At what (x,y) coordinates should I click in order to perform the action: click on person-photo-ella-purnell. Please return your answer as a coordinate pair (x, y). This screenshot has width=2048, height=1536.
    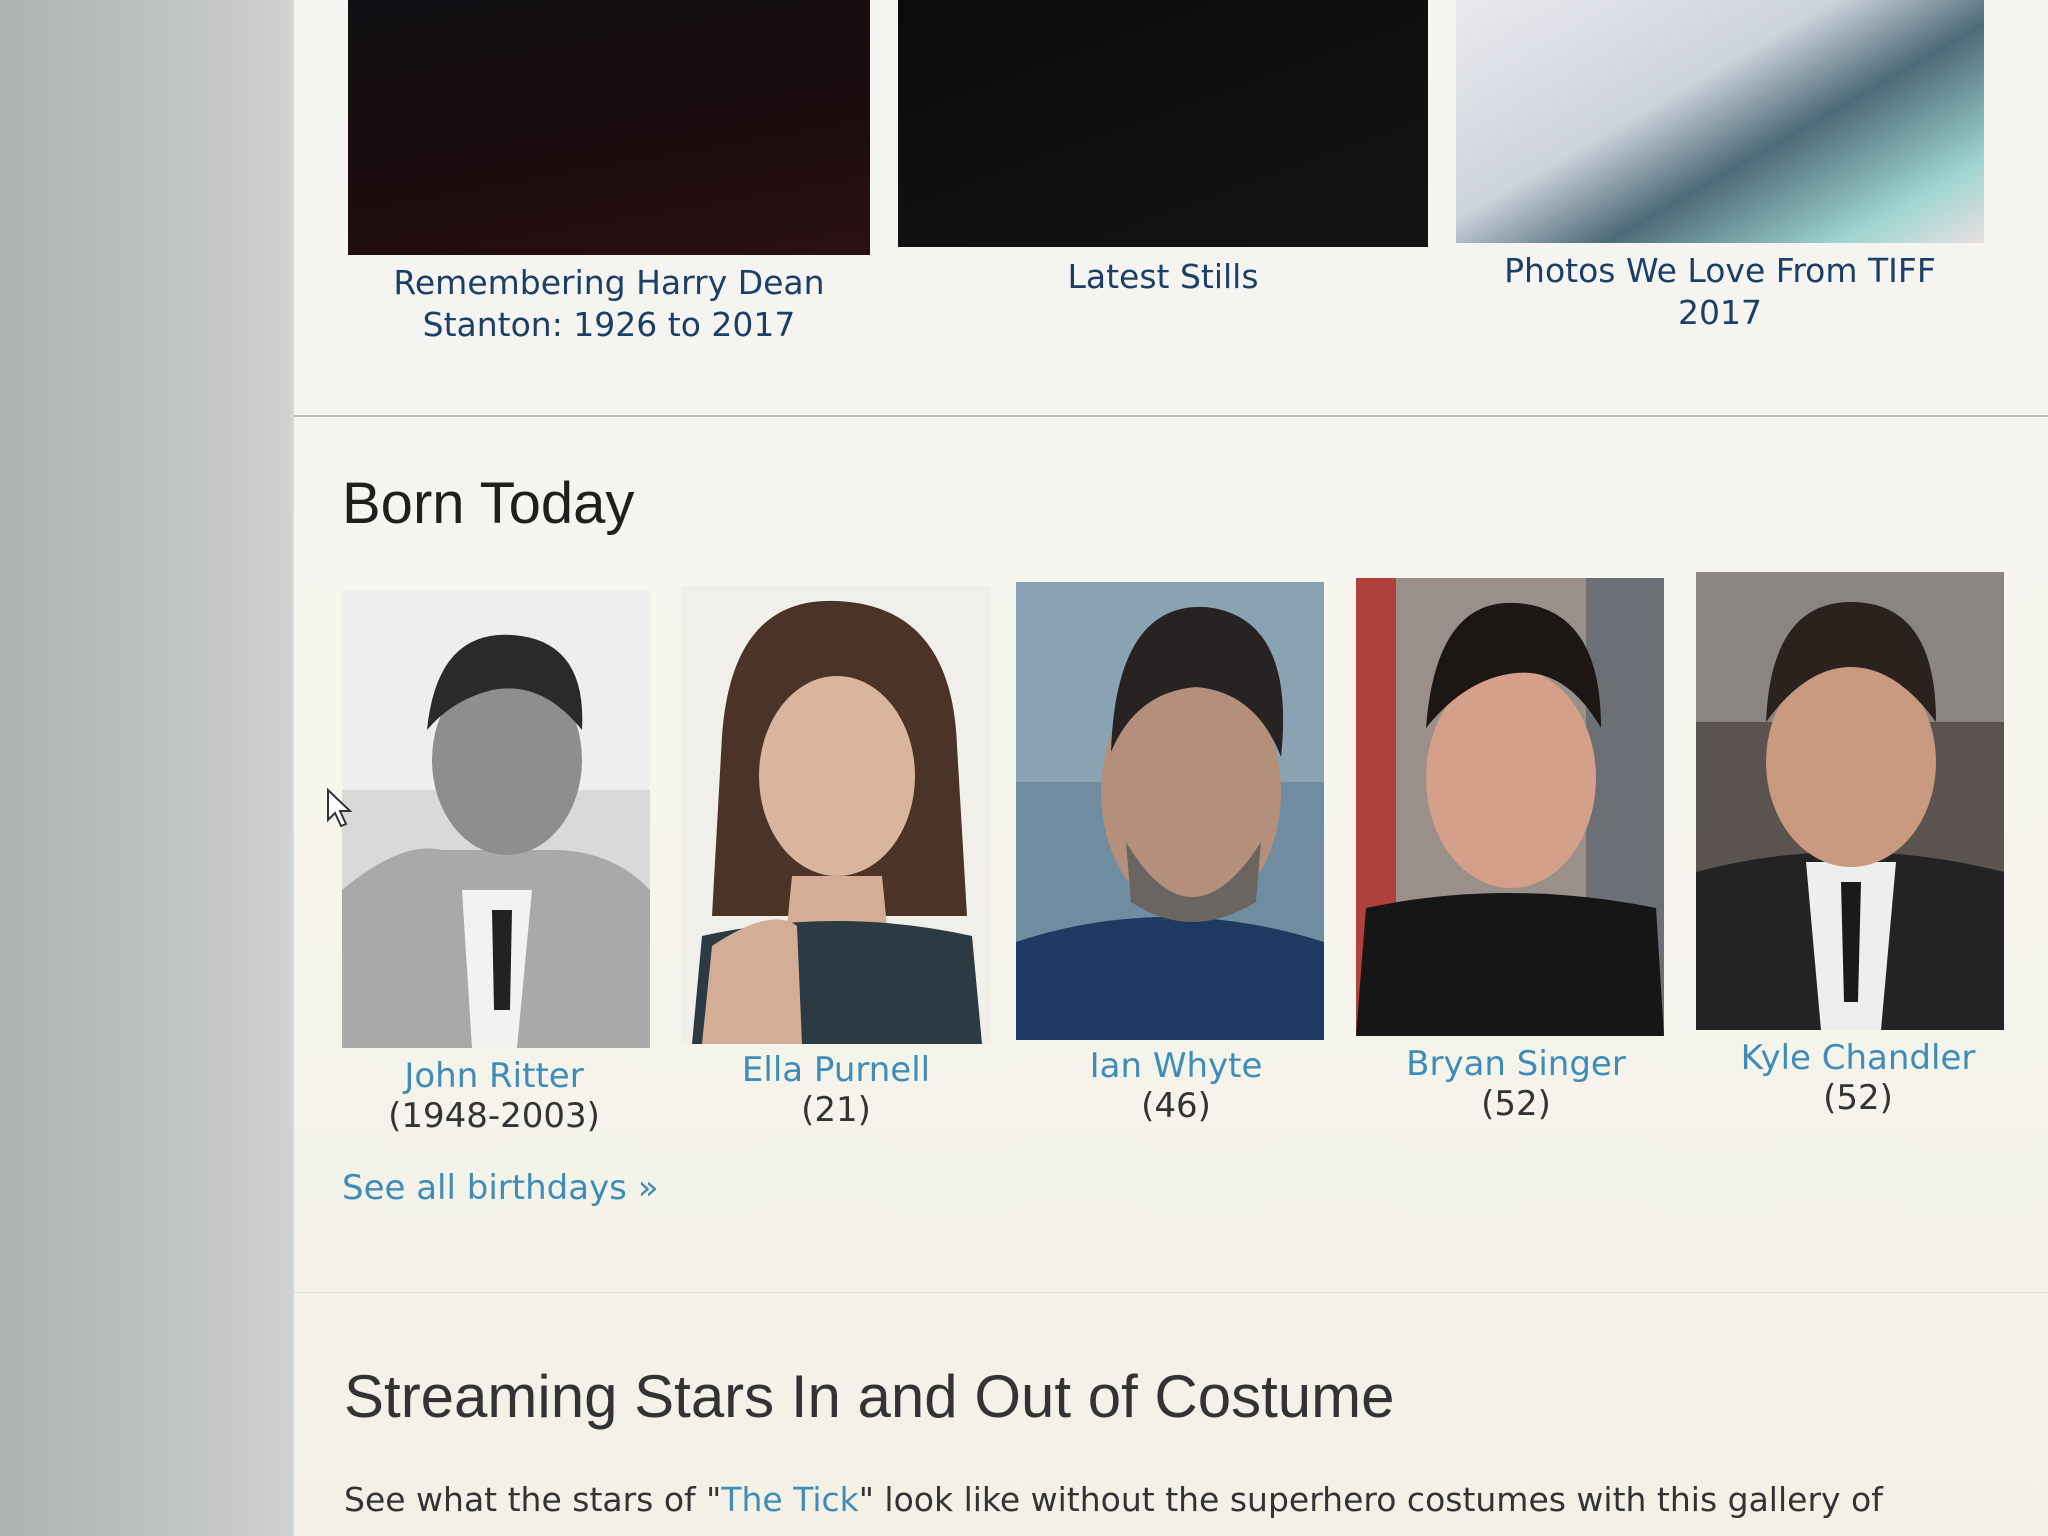
    Looking at the image, I should click on (836, 815).